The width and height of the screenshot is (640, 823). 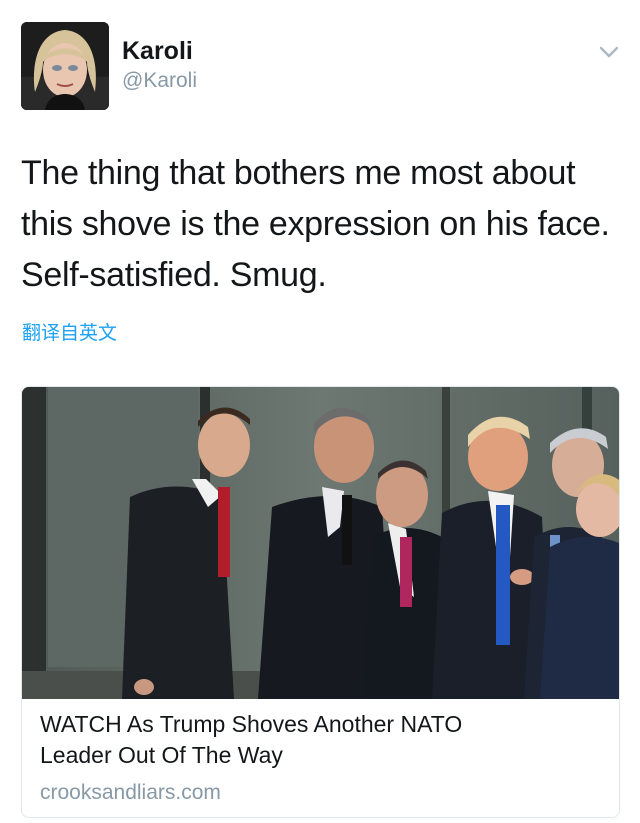 I want to click on display-name: Karoli, so click(x=159, y=51).